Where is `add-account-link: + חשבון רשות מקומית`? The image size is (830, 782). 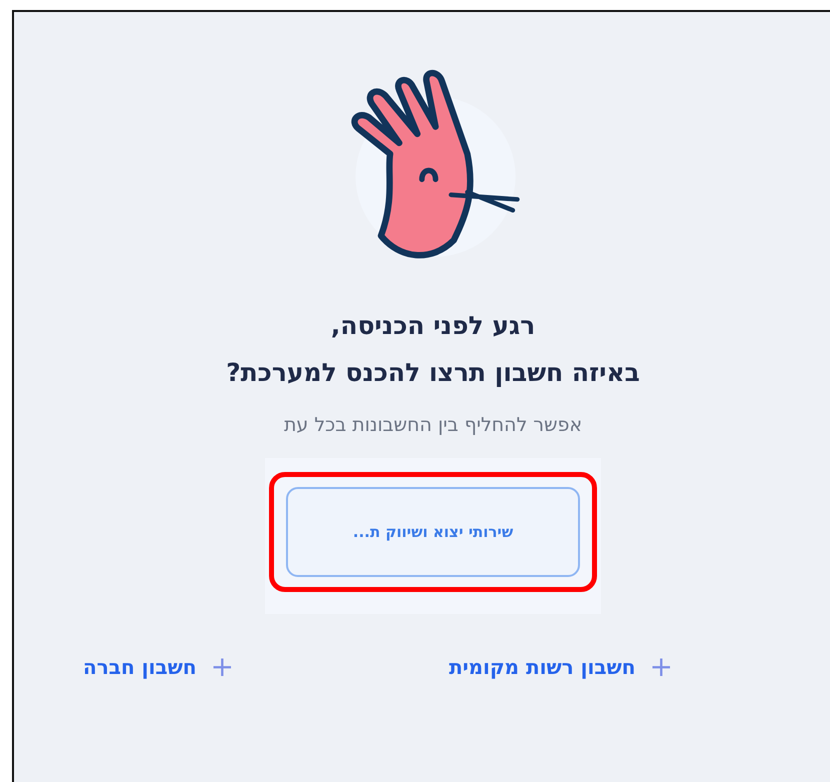
add-account-link: + חשבון רשות מקומית is located at coordinates (560, 666).